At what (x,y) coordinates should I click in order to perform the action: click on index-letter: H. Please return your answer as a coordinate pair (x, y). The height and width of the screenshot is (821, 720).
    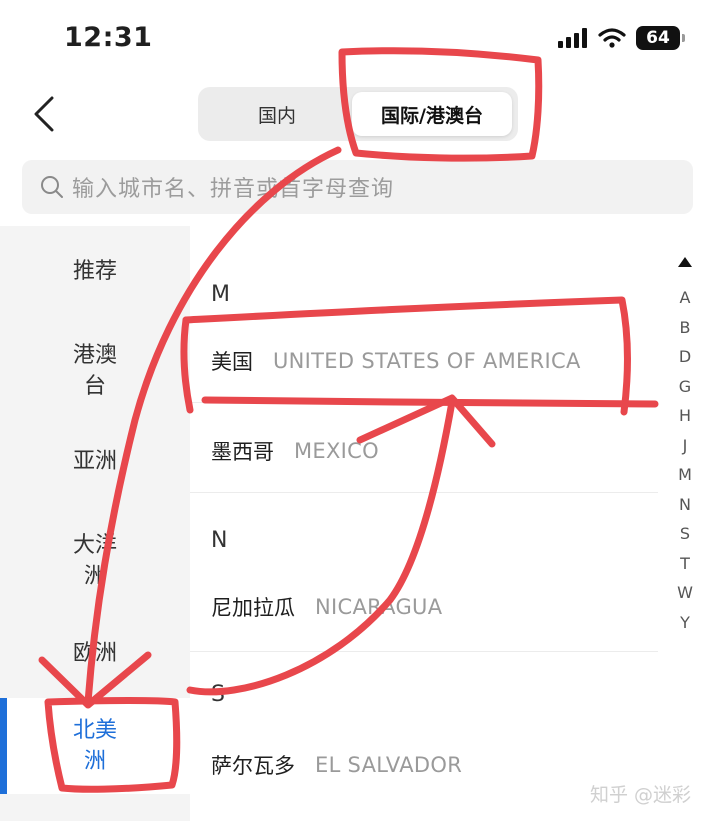
    Looking at the image, I should click on (685, 415).